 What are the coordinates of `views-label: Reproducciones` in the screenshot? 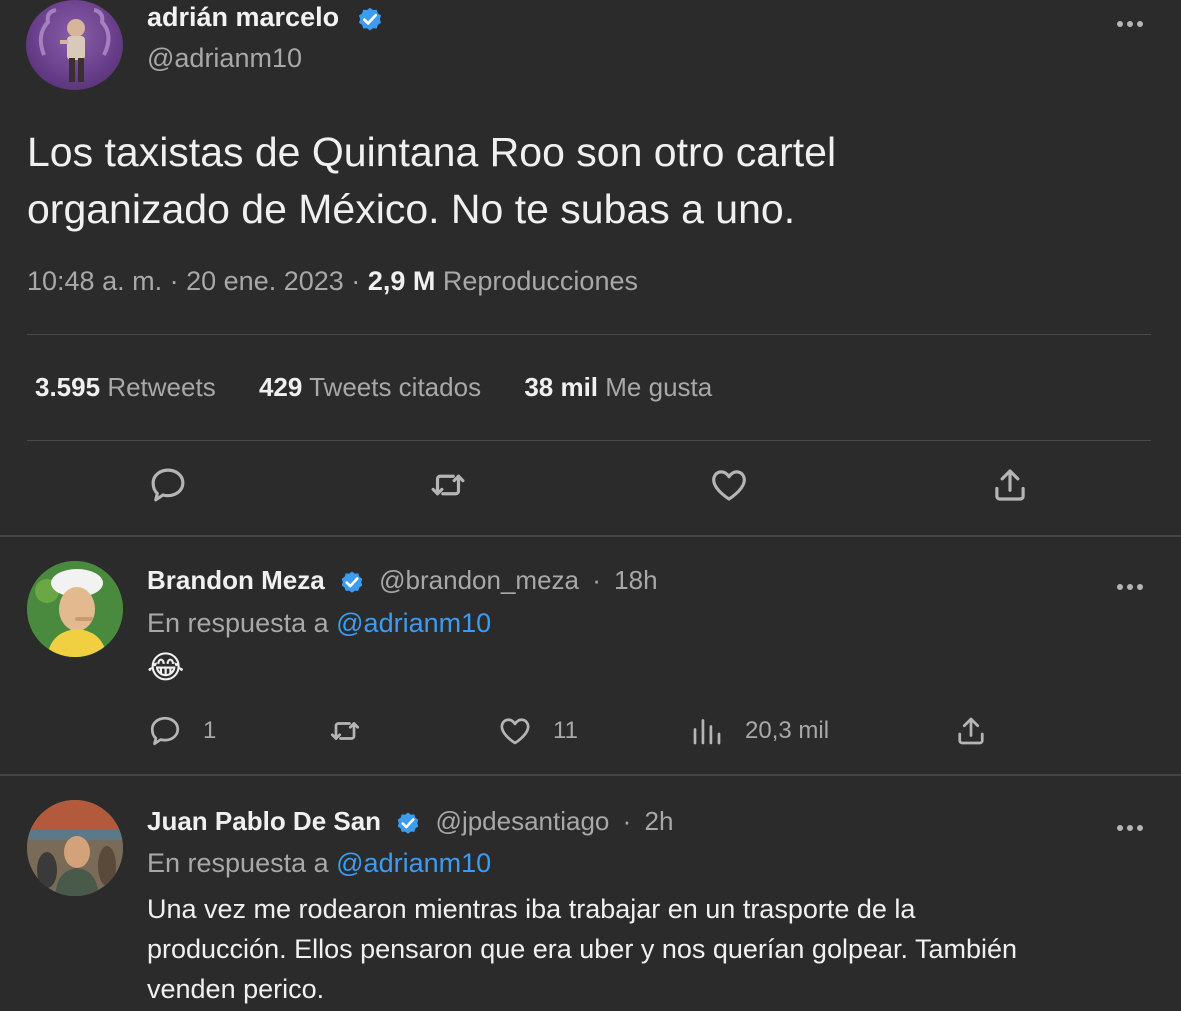 It's located at (540, 281).